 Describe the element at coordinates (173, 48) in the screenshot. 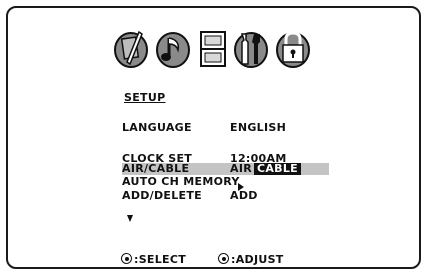

I see `audio-icon` at that location.